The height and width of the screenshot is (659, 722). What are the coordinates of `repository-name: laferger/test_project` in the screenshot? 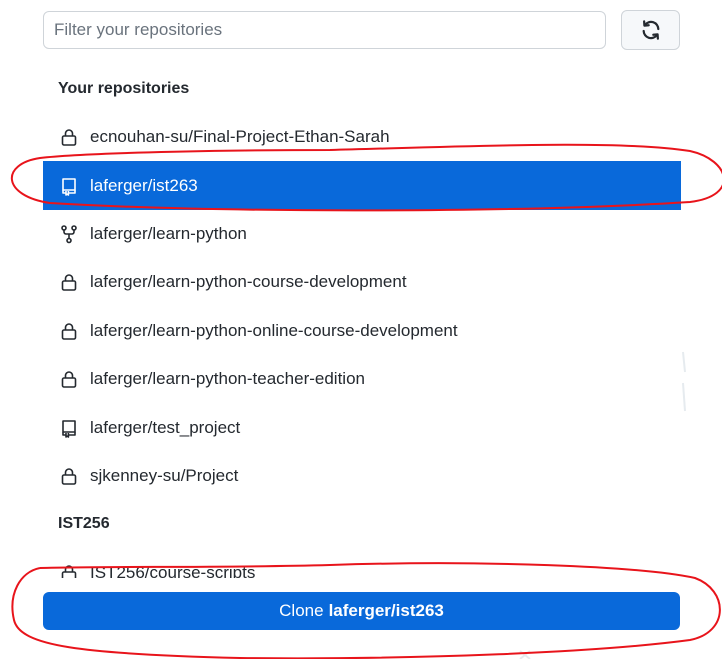 It's located at (165, 427).